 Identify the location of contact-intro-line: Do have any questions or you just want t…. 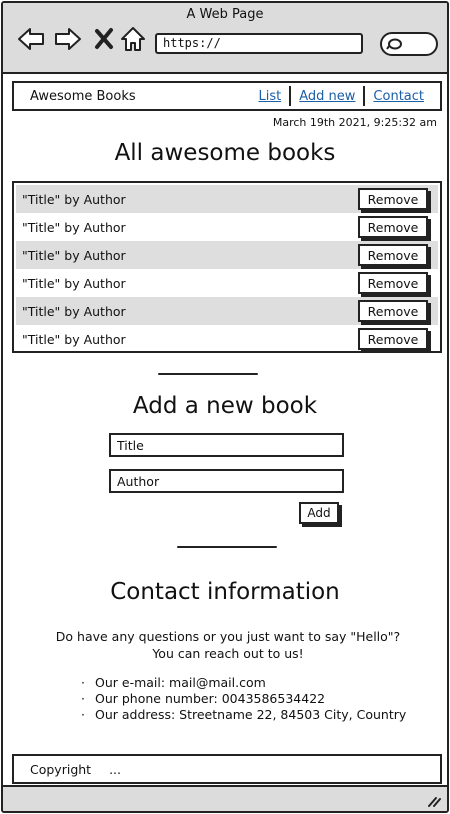
(228, 636).